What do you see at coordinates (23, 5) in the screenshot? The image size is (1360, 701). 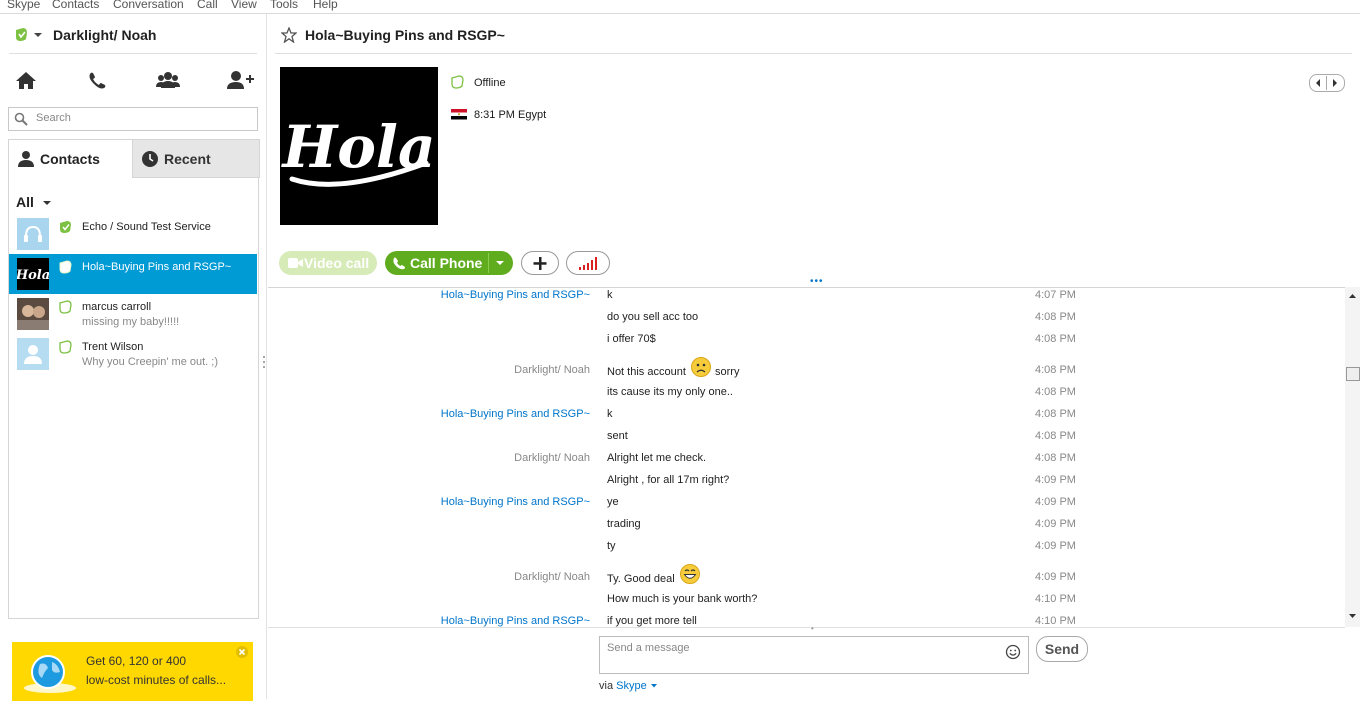 I see `menu-skype: Skype` at bounding box center [23, 5].